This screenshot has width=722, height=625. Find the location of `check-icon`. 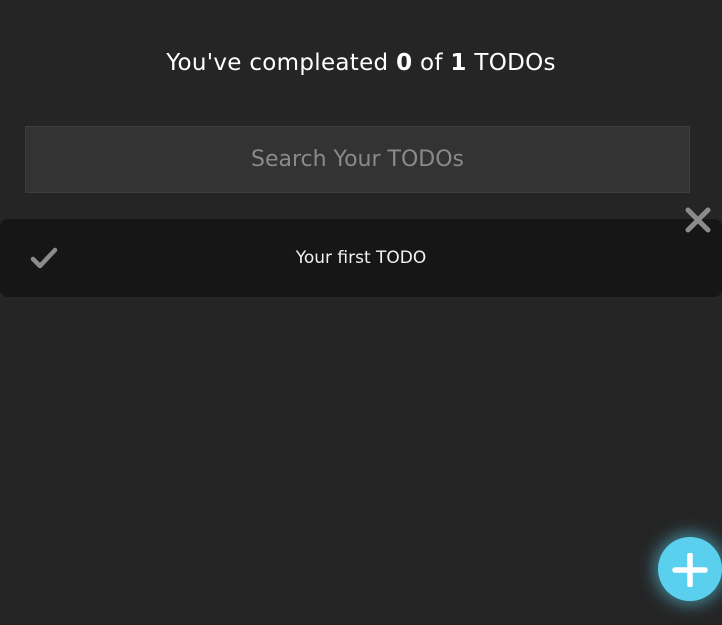

check-icon is located at coordinates (44, 258).